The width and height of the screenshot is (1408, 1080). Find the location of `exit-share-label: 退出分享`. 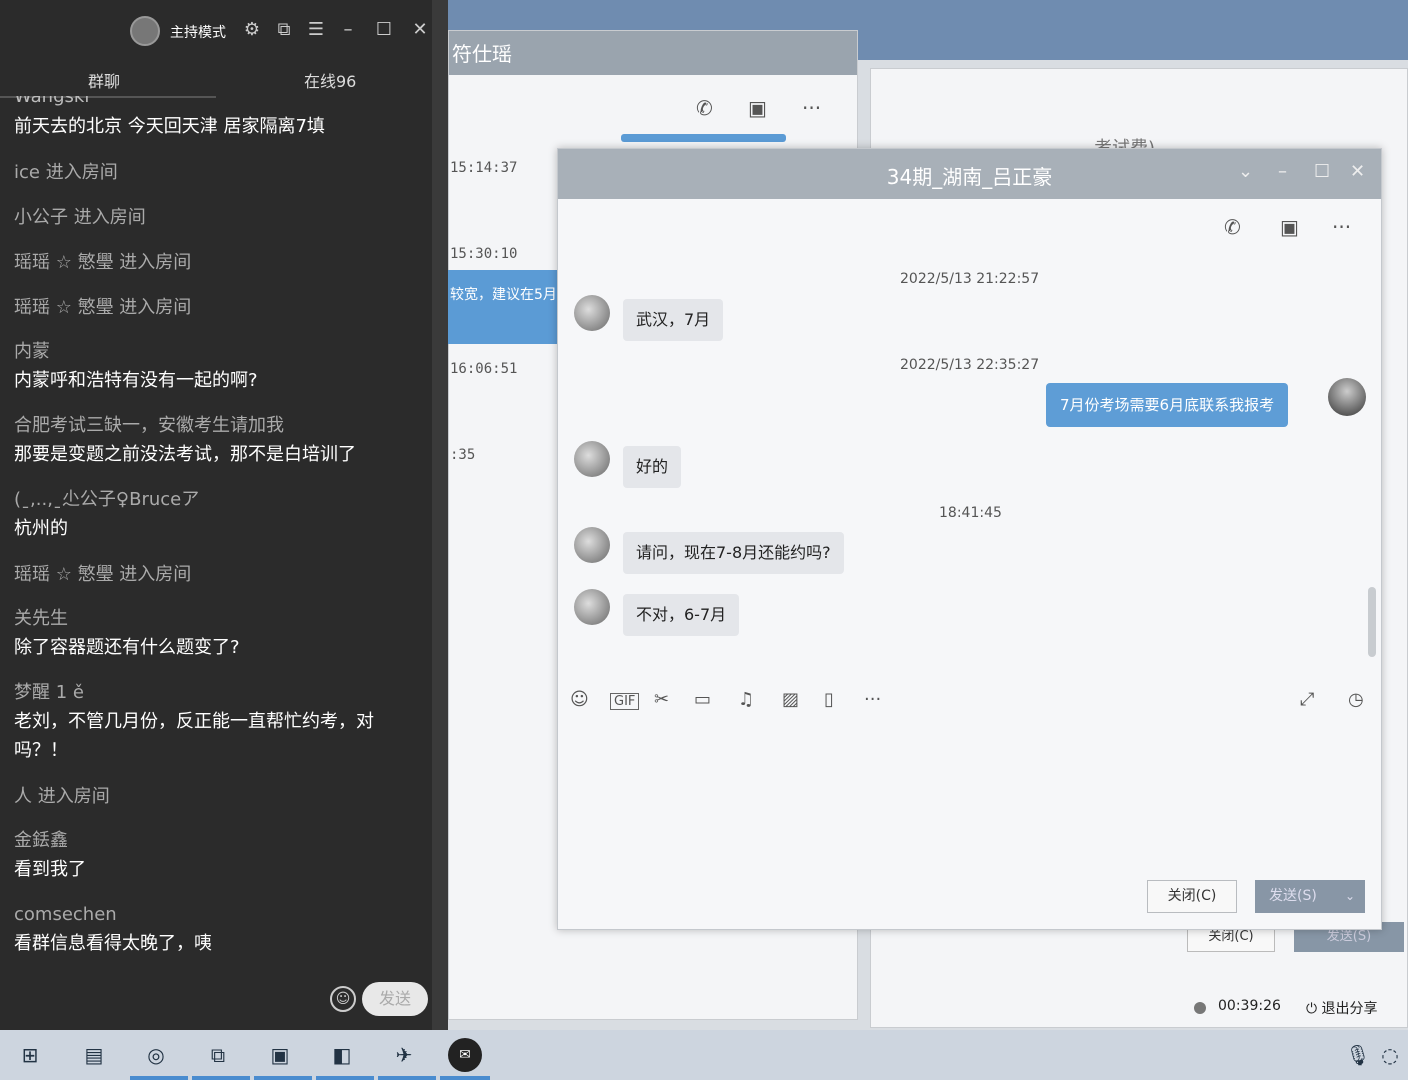

exit-share-label: 退出分享 is located at coordinates (1349, 1009).